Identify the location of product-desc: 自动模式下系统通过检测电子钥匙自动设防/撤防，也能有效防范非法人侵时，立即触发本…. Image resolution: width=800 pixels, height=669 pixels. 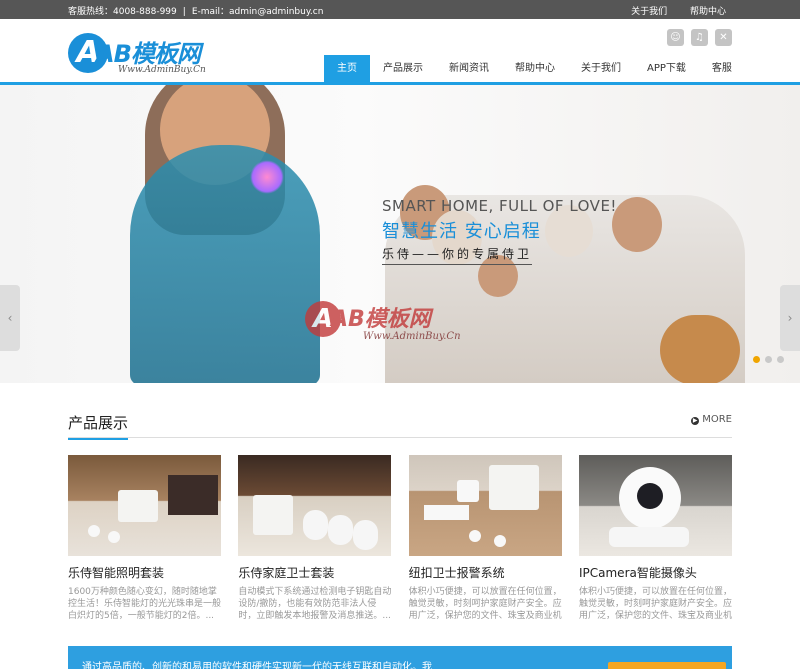
(315, 604).